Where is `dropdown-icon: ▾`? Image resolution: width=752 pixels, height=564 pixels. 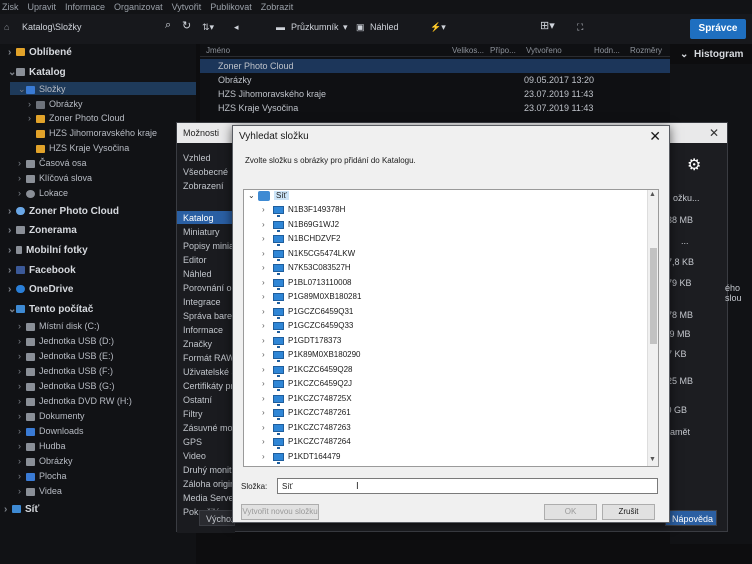
dropdown-icon: ▾ is located at coordinates (345, 27).